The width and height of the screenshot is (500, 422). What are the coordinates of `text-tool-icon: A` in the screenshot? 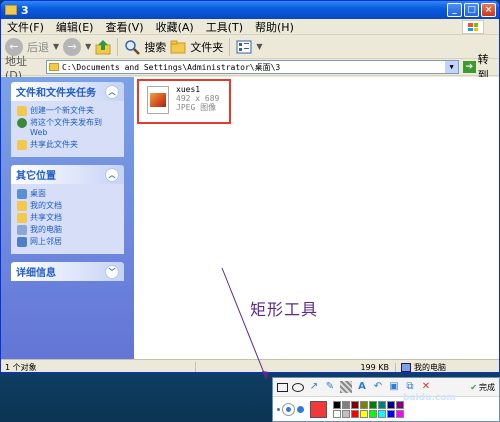 It's located at (362, 387).